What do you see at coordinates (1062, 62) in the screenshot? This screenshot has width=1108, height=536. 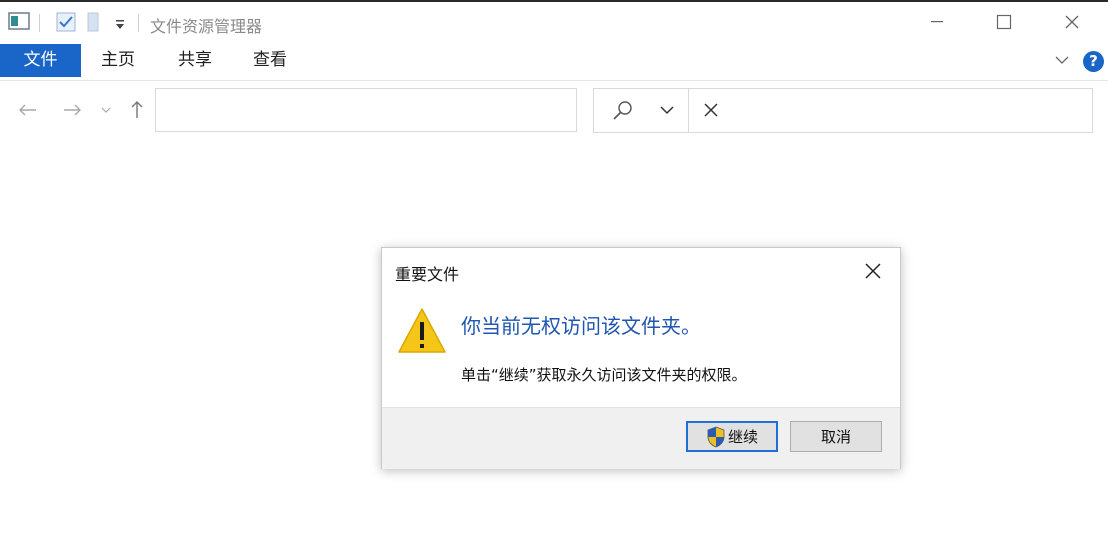 I see `expand-ribbon-chevron-icon` at bounding box center [1062, 62].